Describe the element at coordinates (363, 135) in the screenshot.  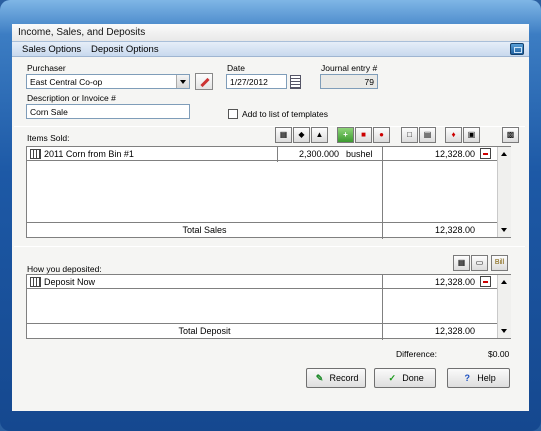
I see `barn-icon: ■` at that location.